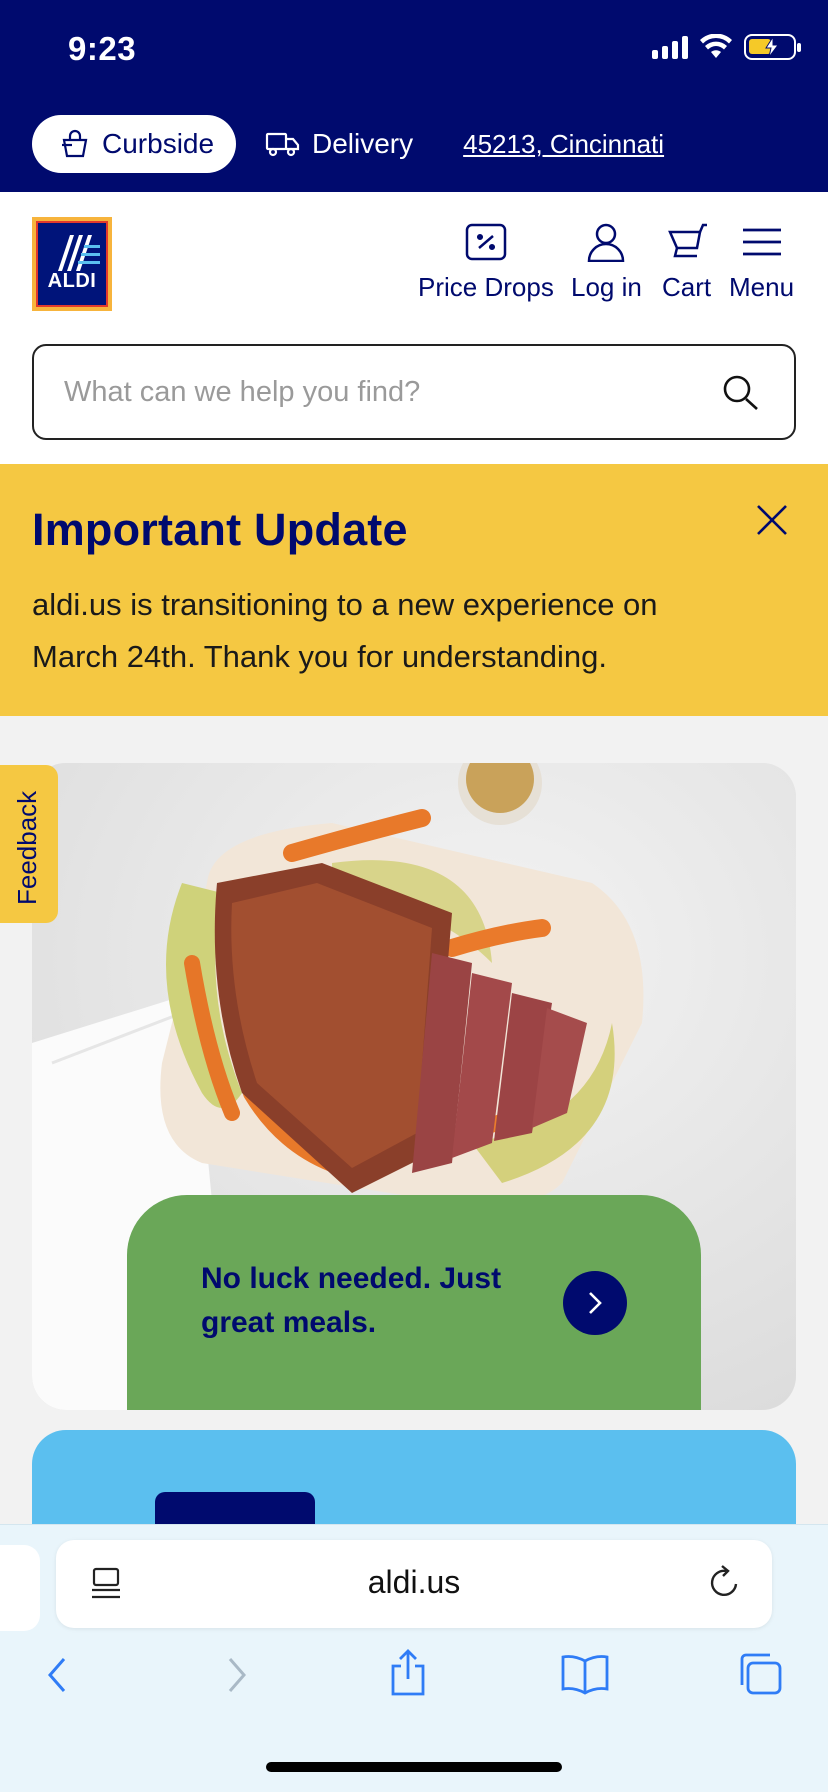  What do you see at coordinates (760, 1674) in the screenshot?
I see `tabs-icon` at bounding box center [760, 1674].